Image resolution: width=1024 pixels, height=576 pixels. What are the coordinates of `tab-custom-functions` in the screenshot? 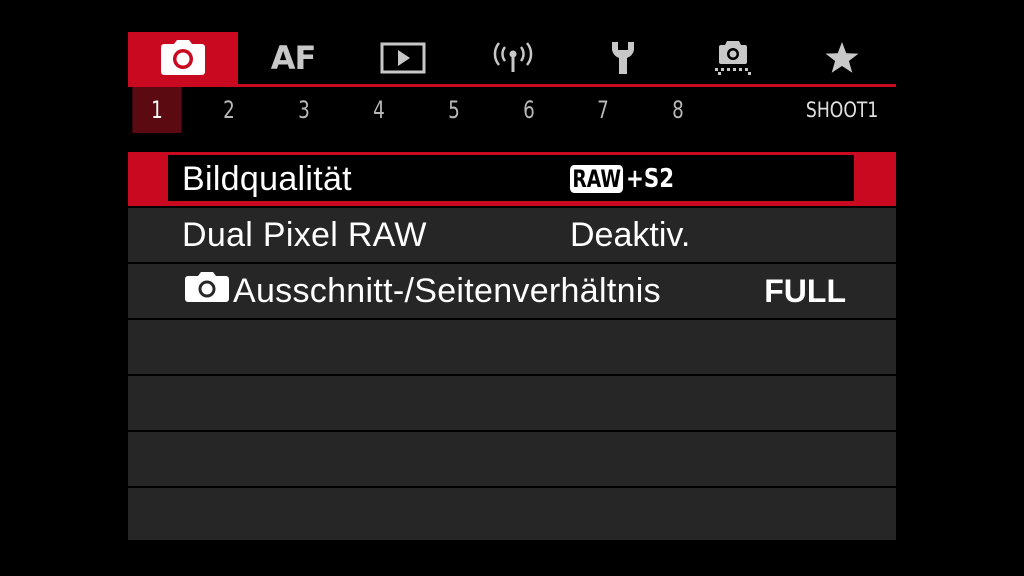 It's located at (733, 58).